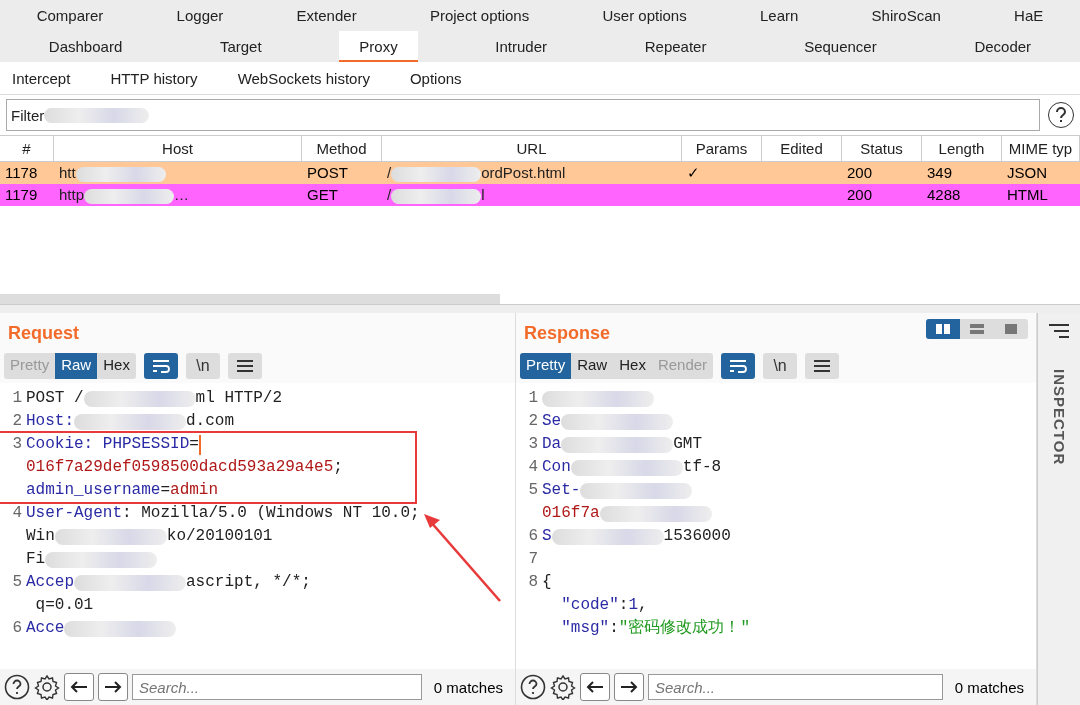  I want to click on main-tab: Comparer, so click(70, 15).